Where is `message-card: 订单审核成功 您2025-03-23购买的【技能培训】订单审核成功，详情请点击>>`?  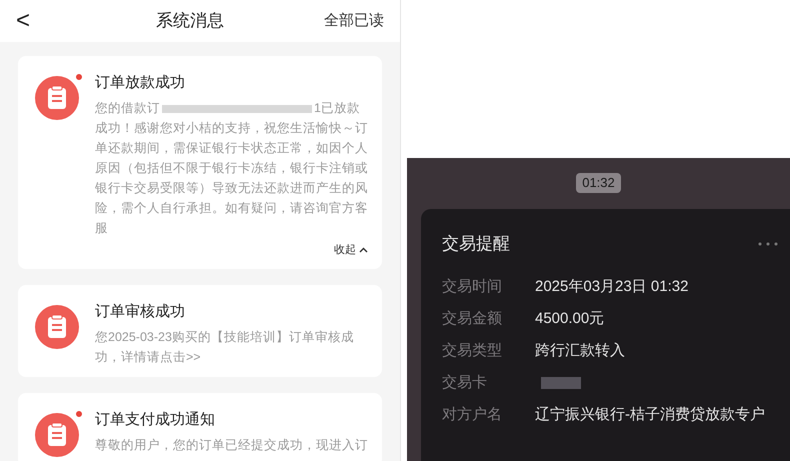 message-card: 订单审核成功 您2025-03-23购买的【技能培训】订单审核成功，详情请点击>> is located at coordinates (200, 330).